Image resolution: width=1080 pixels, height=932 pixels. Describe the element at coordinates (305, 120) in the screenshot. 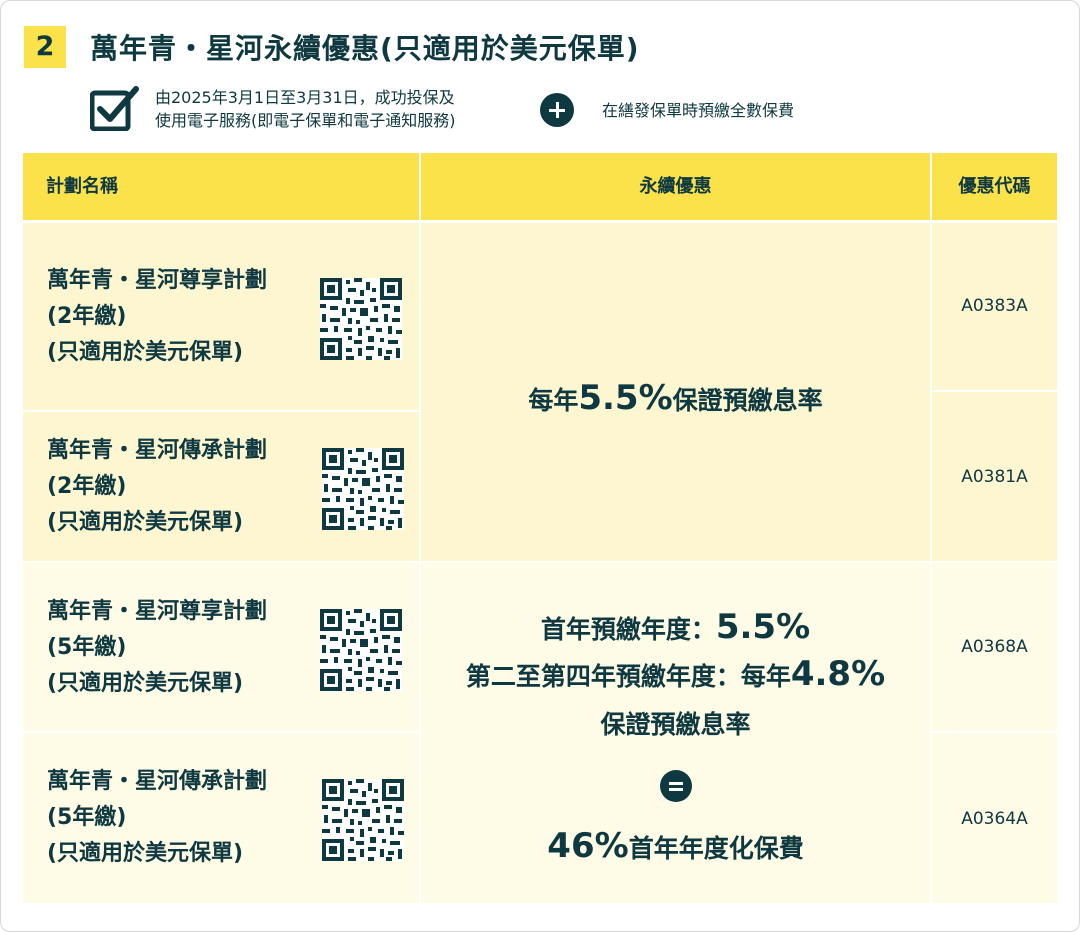

I see `condition-line-2: 使用電子服務(即電子保單和電子通知服務)` at that location.